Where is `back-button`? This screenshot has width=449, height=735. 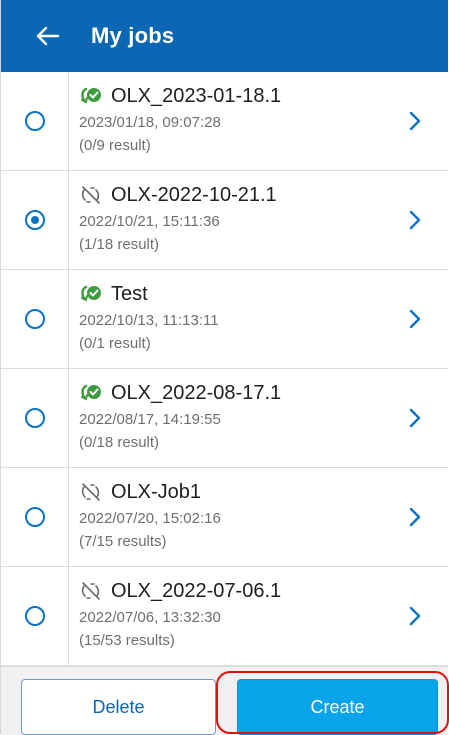
back-button is located at coordinates (48, 36).